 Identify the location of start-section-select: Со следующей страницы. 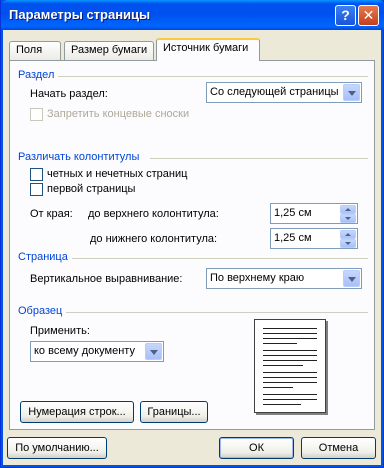
(284, 92).